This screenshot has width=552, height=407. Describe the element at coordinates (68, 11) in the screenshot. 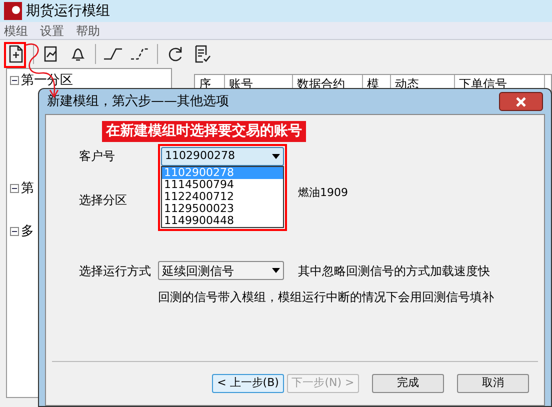

I see `window-title: 期货运行模组` at that location.